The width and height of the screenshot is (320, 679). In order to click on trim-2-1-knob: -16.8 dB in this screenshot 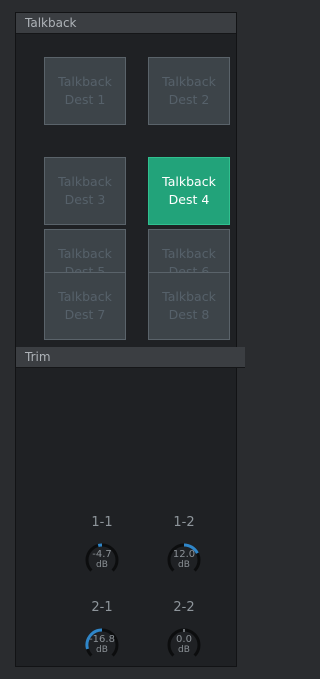, I will do `click(102, 645)`.